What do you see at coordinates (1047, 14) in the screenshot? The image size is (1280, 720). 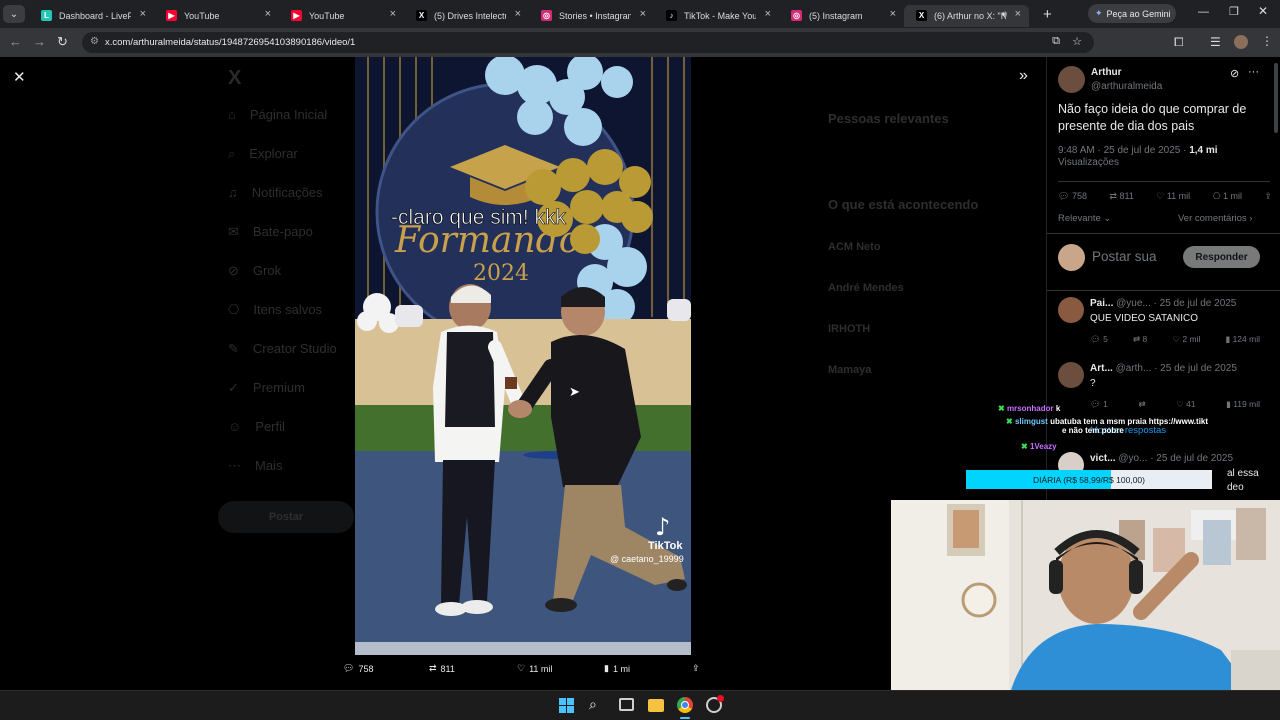 I see `new-tab-button: +` at bounding box center [1047, 14].